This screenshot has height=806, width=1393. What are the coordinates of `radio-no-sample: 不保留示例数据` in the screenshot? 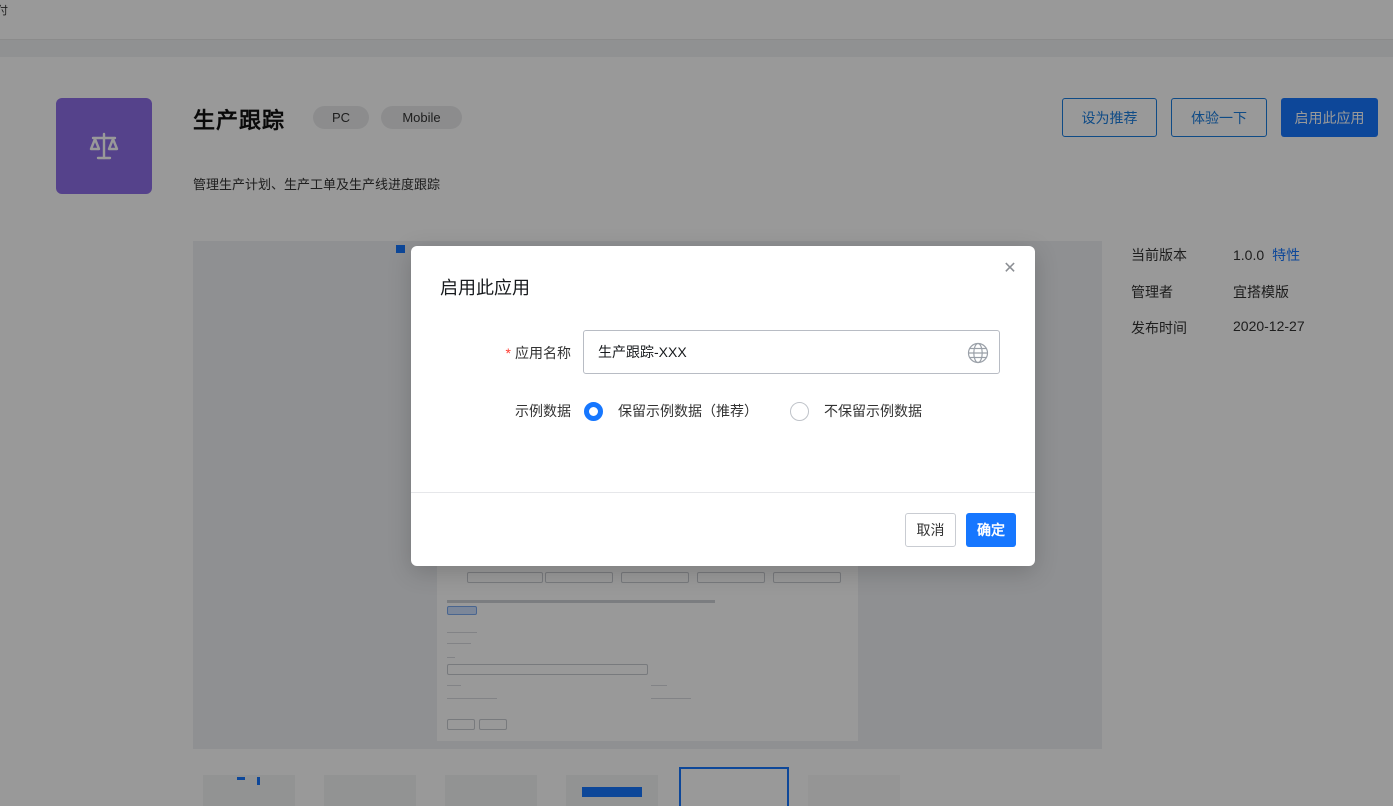 It's located at (856, 411).